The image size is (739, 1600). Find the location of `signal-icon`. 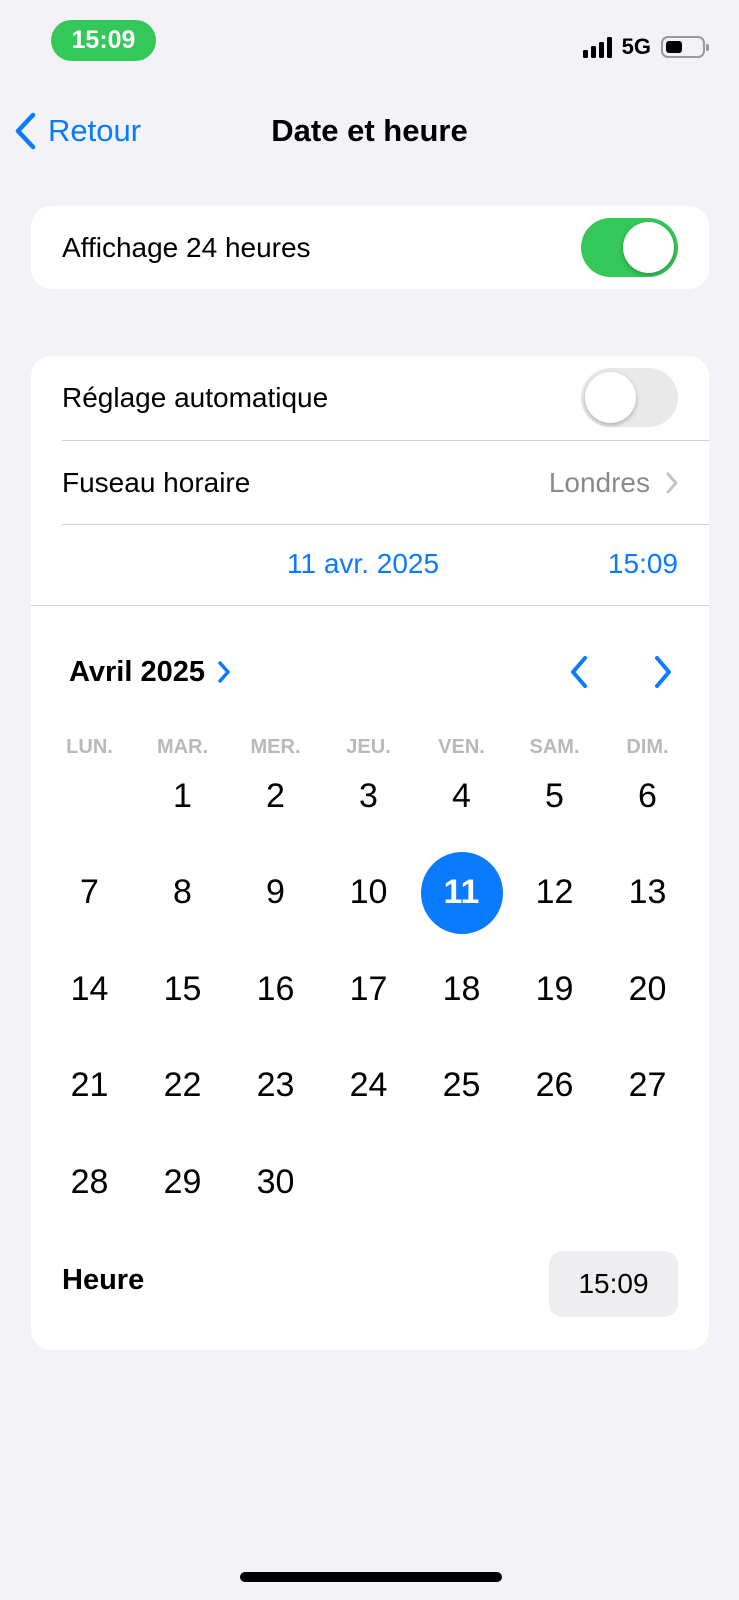

signal-icon is located at coordinates (597, 47).